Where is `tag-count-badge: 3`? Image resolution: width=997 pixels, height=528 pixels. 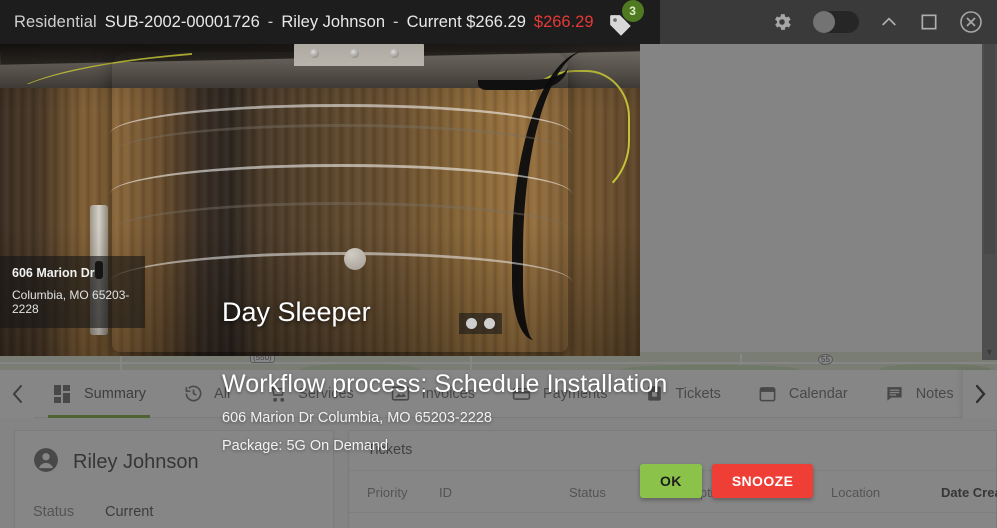 tag-count-badge: 3 is located at coordinates (632, 11).